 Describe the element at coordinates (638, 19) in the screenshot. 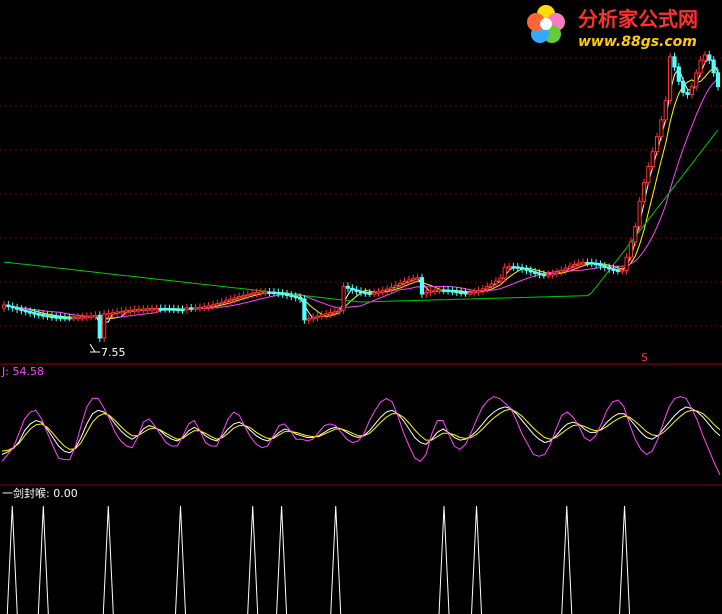

I see `brand-name: 分析家公式网` at that location.